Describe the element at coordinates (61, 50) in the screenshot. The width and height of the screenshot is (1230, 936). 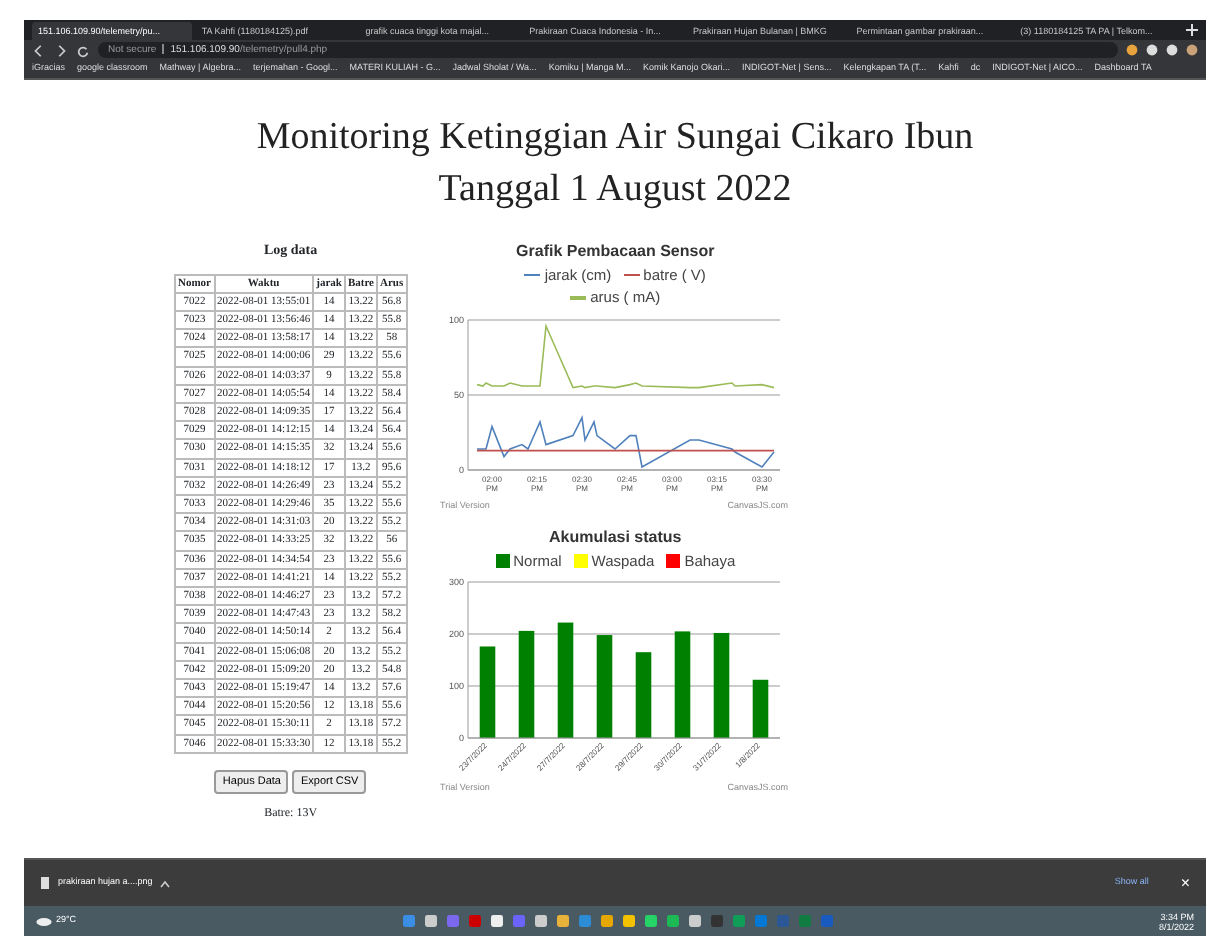
I see `forward-icon` at that location.